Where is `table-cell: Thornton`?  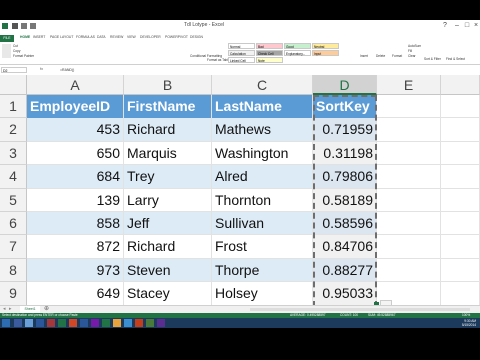
table-cell: Thornton is located at coordinates (262, 200).